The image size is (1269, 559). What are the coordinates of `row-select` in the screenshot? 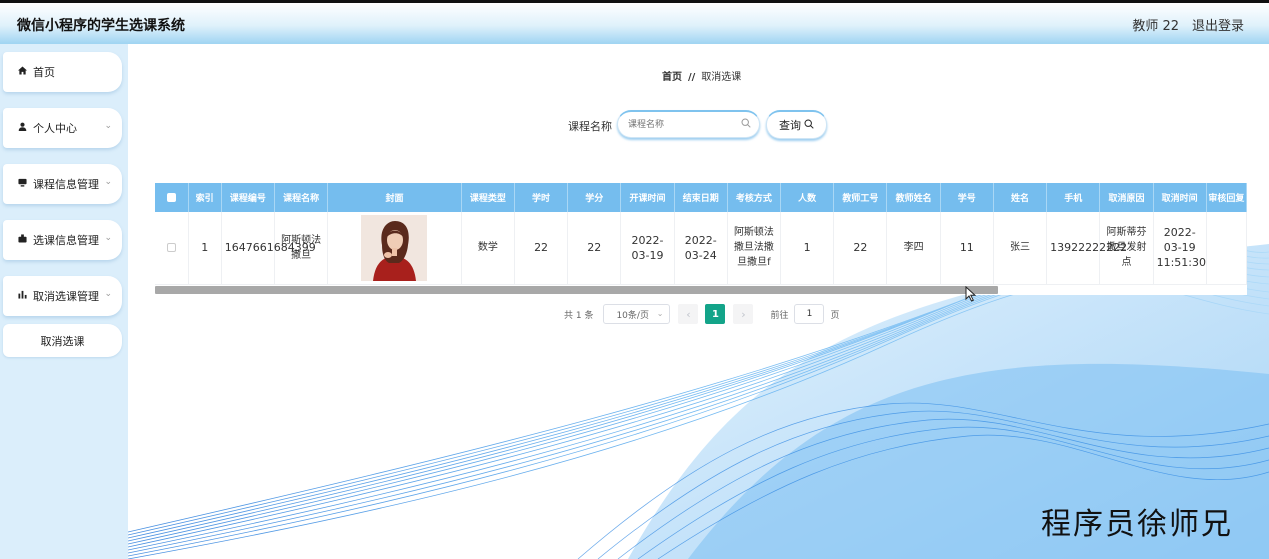 It's located at (172, 248).